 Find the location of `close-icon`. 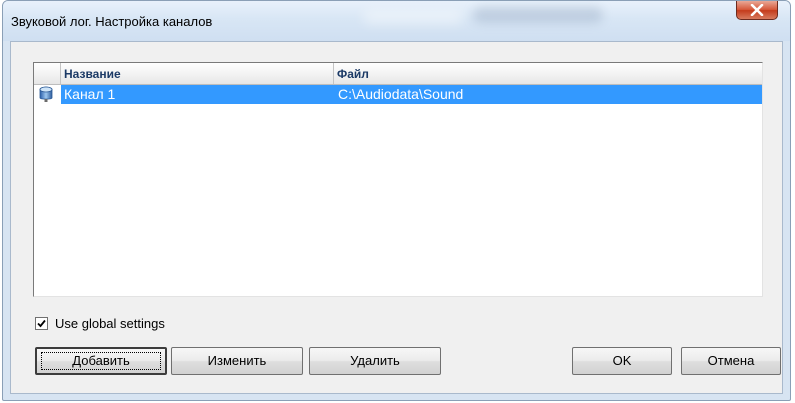

close-icon is located at coordinates (757, 10).